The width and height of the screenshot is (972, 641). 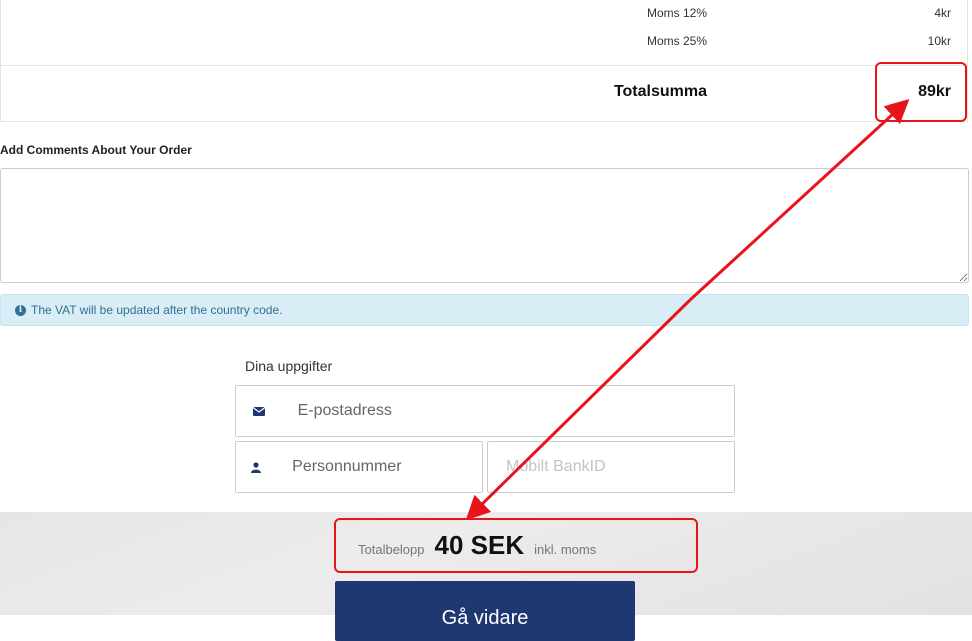 What do you see at coordinates (660, 91) in the screenshot?
I see `total-label: Totalsumma` at bounding box center [660, 91].